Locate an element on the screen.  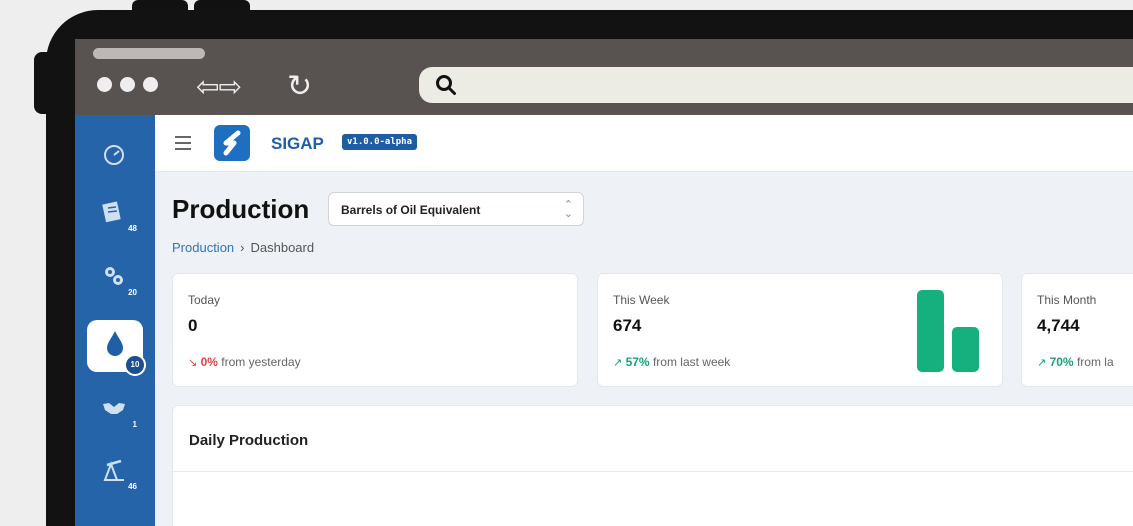
trend-percent: 70% is located at coordinates (1061, 362).